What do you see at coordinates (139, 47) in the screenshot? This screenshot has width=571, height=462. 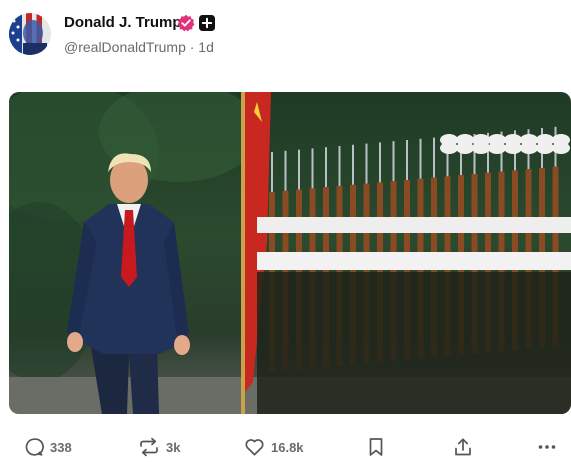 I see `author-handle-timestamp: @realDonaldTrump · 1d` at bounding box center [139, 47].